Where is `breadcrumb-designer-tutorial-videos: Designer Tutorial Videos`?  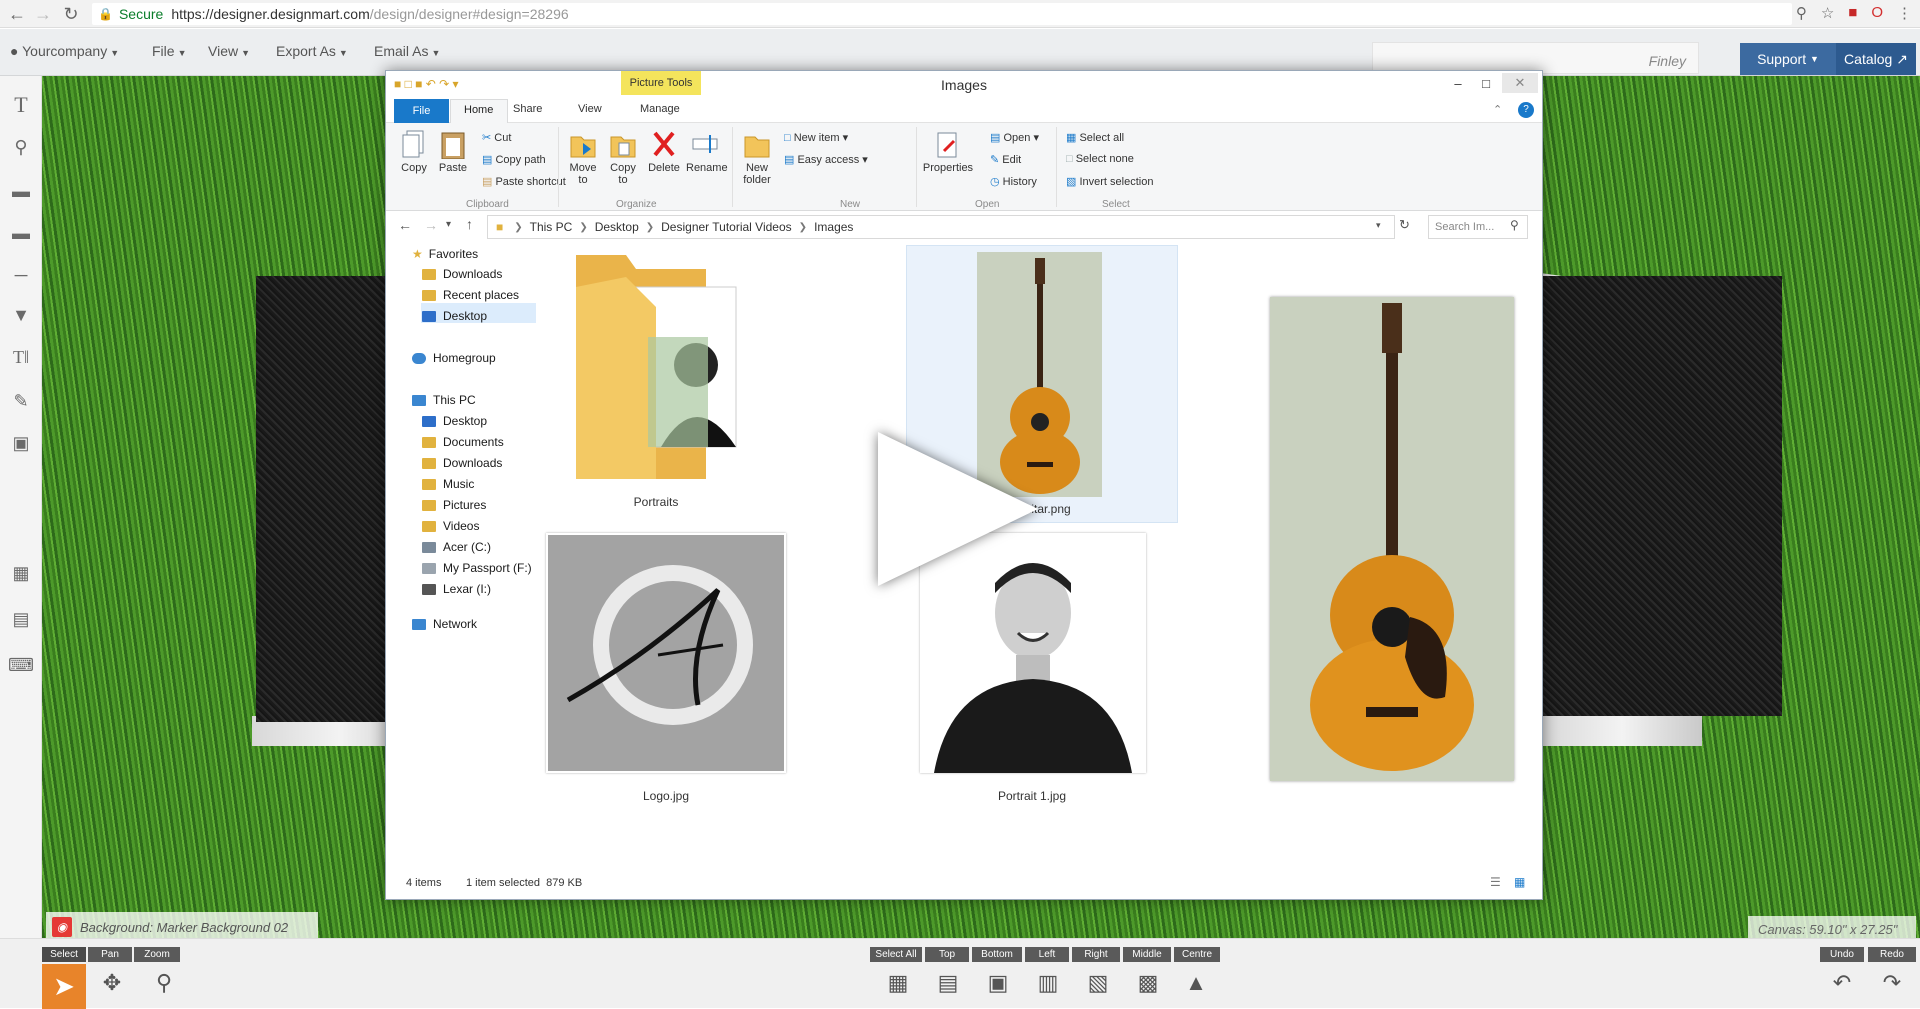 breadcrumb-designer-tutorial-videos: Designer Tutorial Videos is located at coordinates (726, 227).